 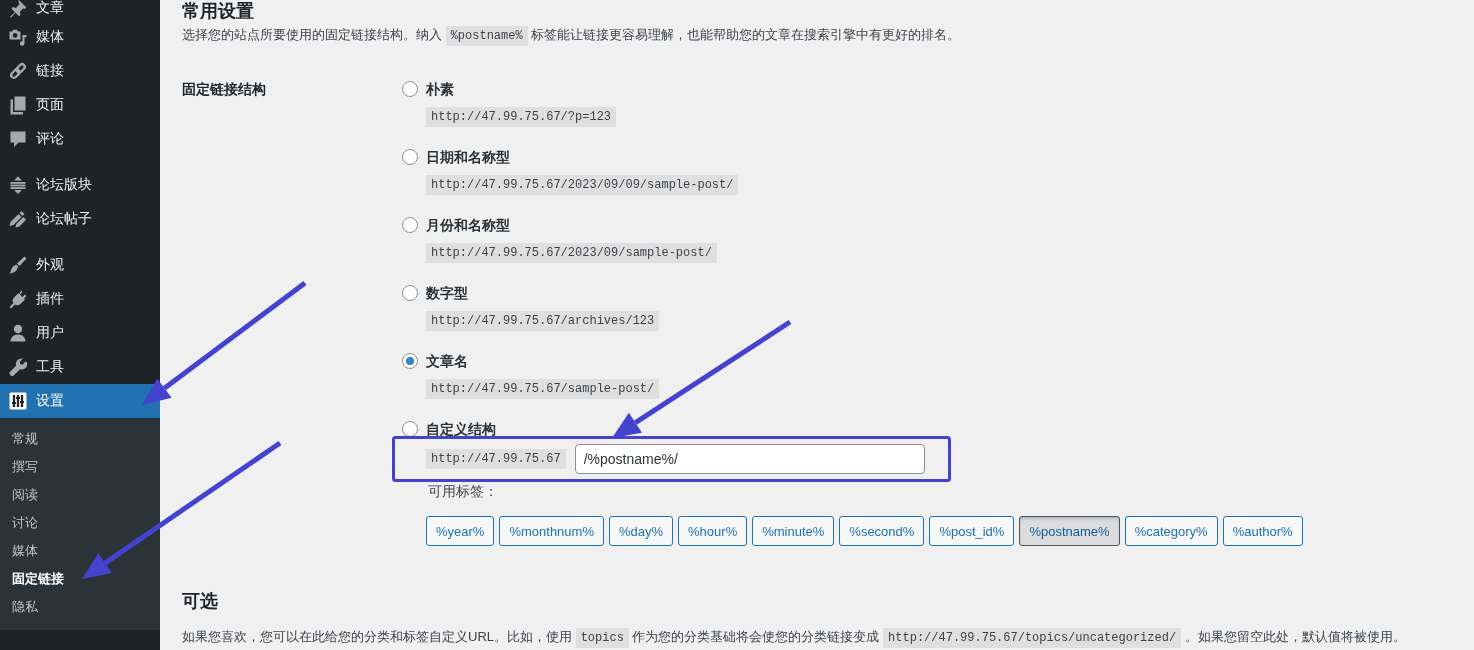 What do you see at coordinates (1262, 531) in the screenshot?
I see `tag-button: %author%` at bounding box center [1262, 531].